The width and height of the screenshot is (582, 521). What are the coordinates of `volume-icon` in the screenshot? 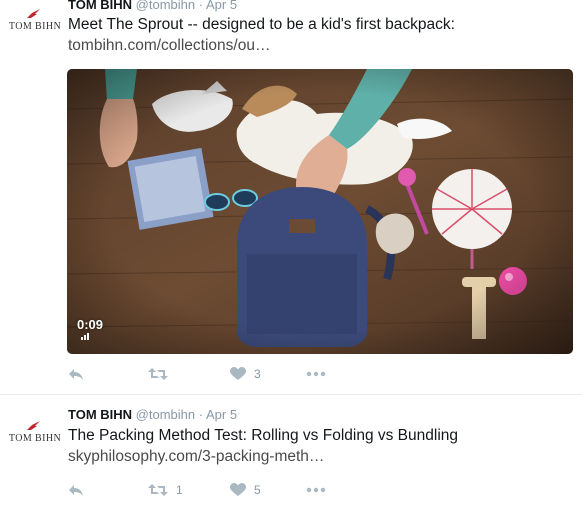 It's located at (86, 336).